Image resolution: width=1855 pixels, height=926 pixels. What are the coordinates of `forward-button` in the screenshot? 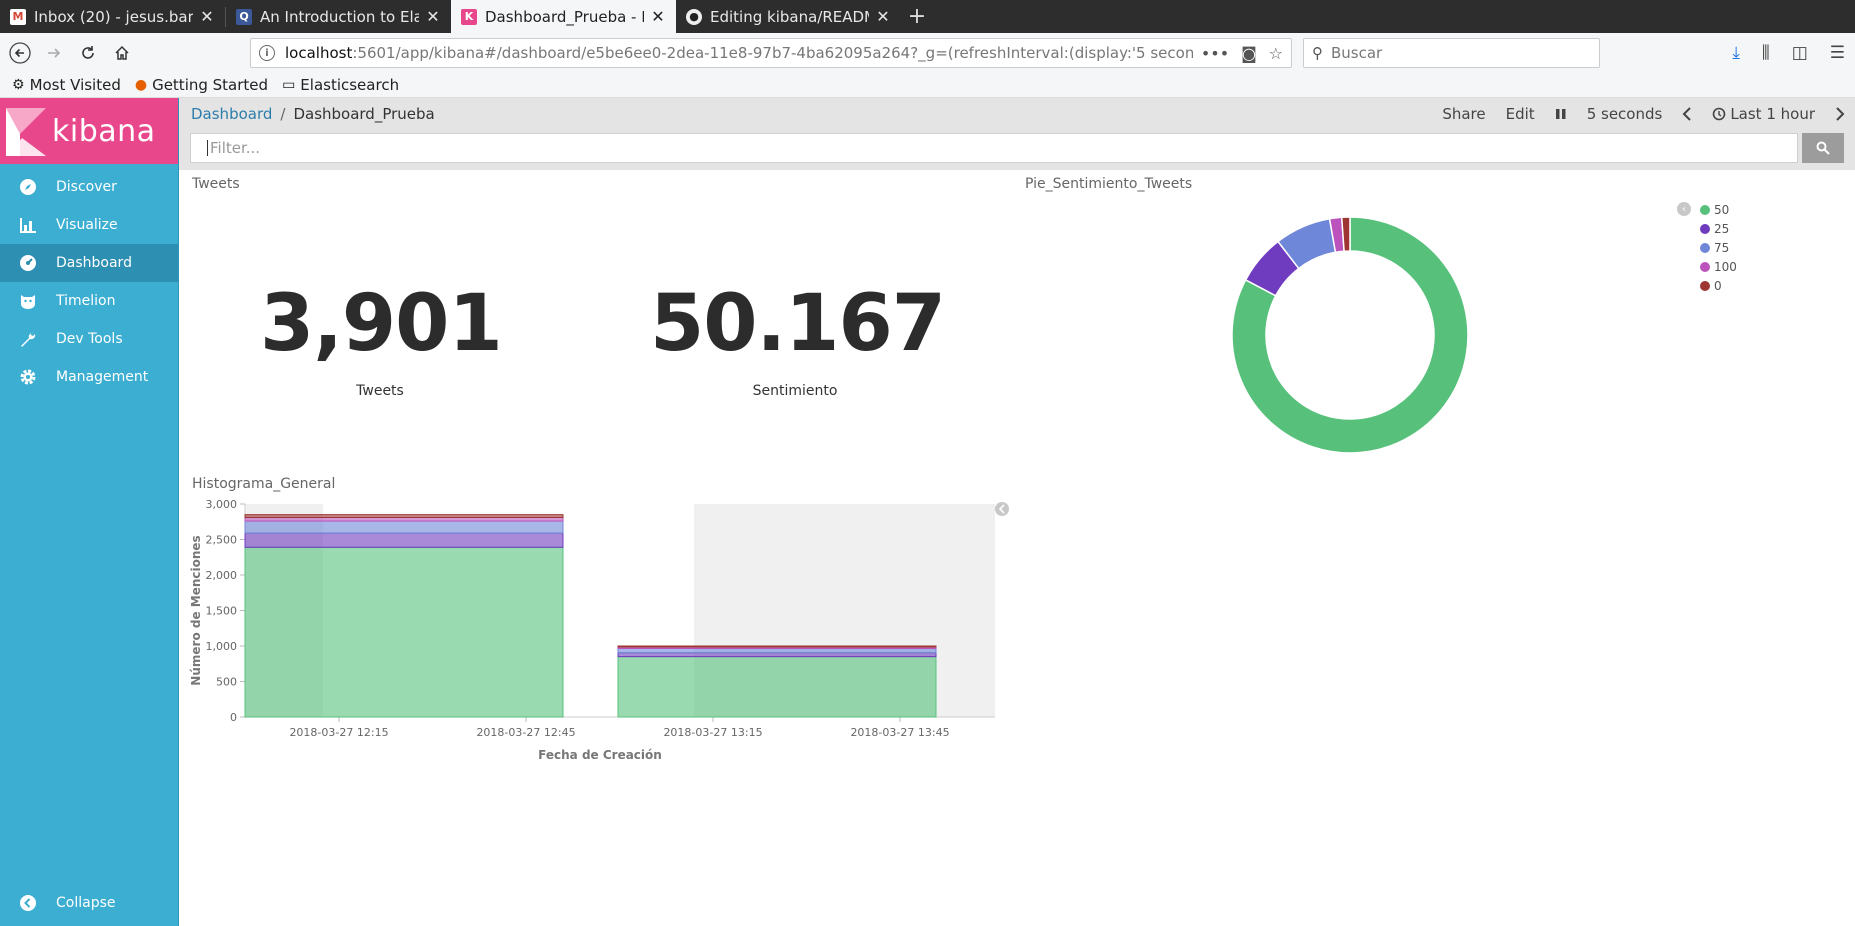 It's located at (54, 53).